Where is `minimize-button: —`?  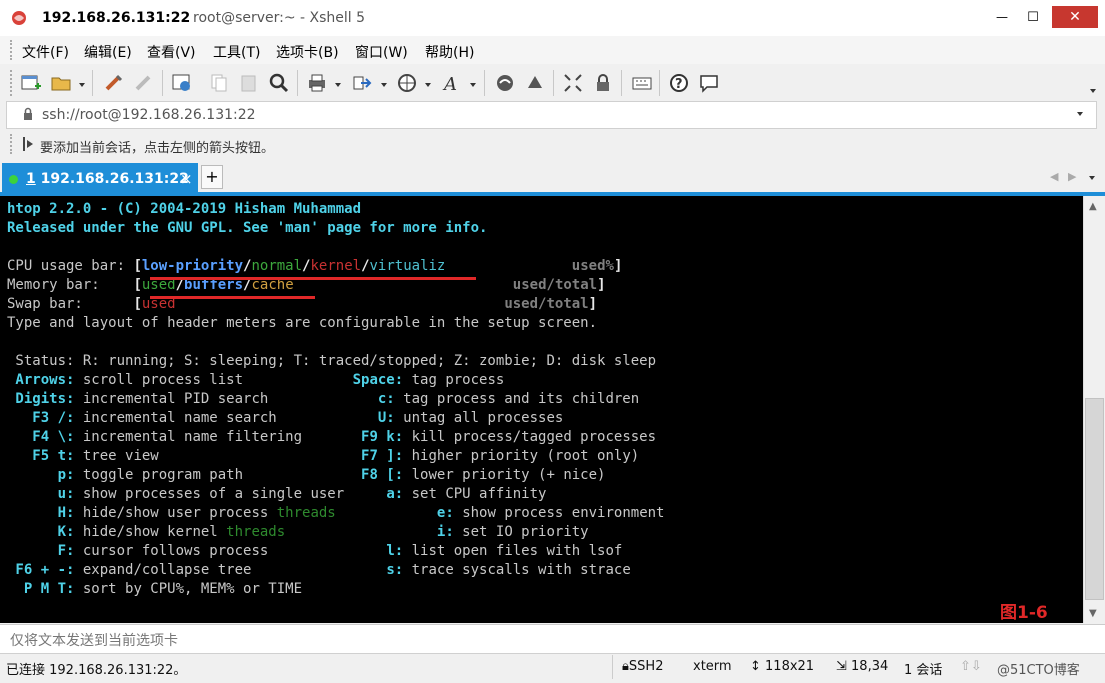 minimize-button: — is located at coordinates (1002, 17).